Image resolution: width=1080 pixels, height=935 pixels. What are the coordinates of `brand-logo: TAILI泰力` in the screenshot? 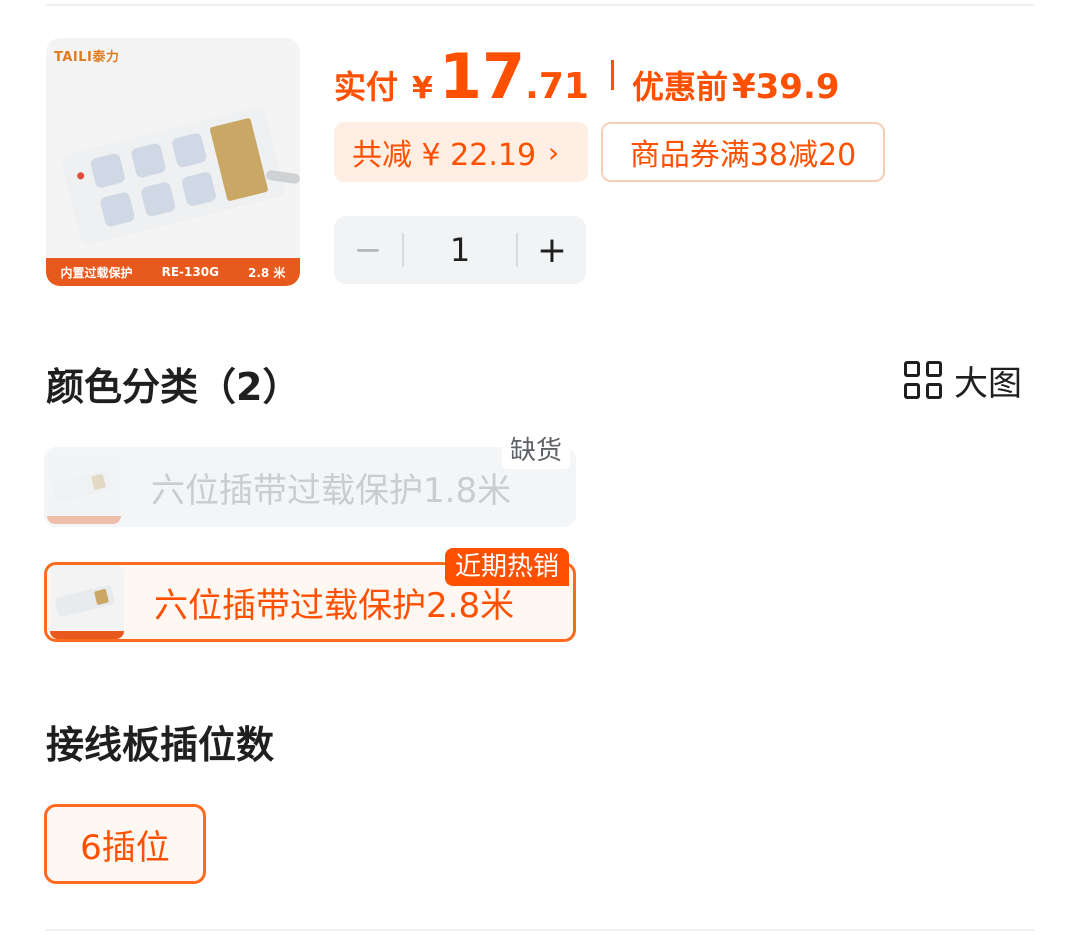 It's located at (87, 57).